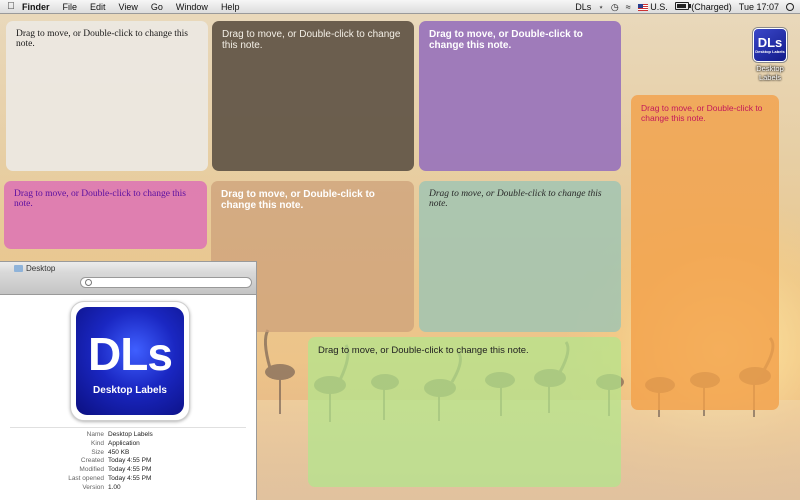 Image resolution: width=800 pixels, height=501 pixels. I want to click on battery-icon, so click(682, 6).